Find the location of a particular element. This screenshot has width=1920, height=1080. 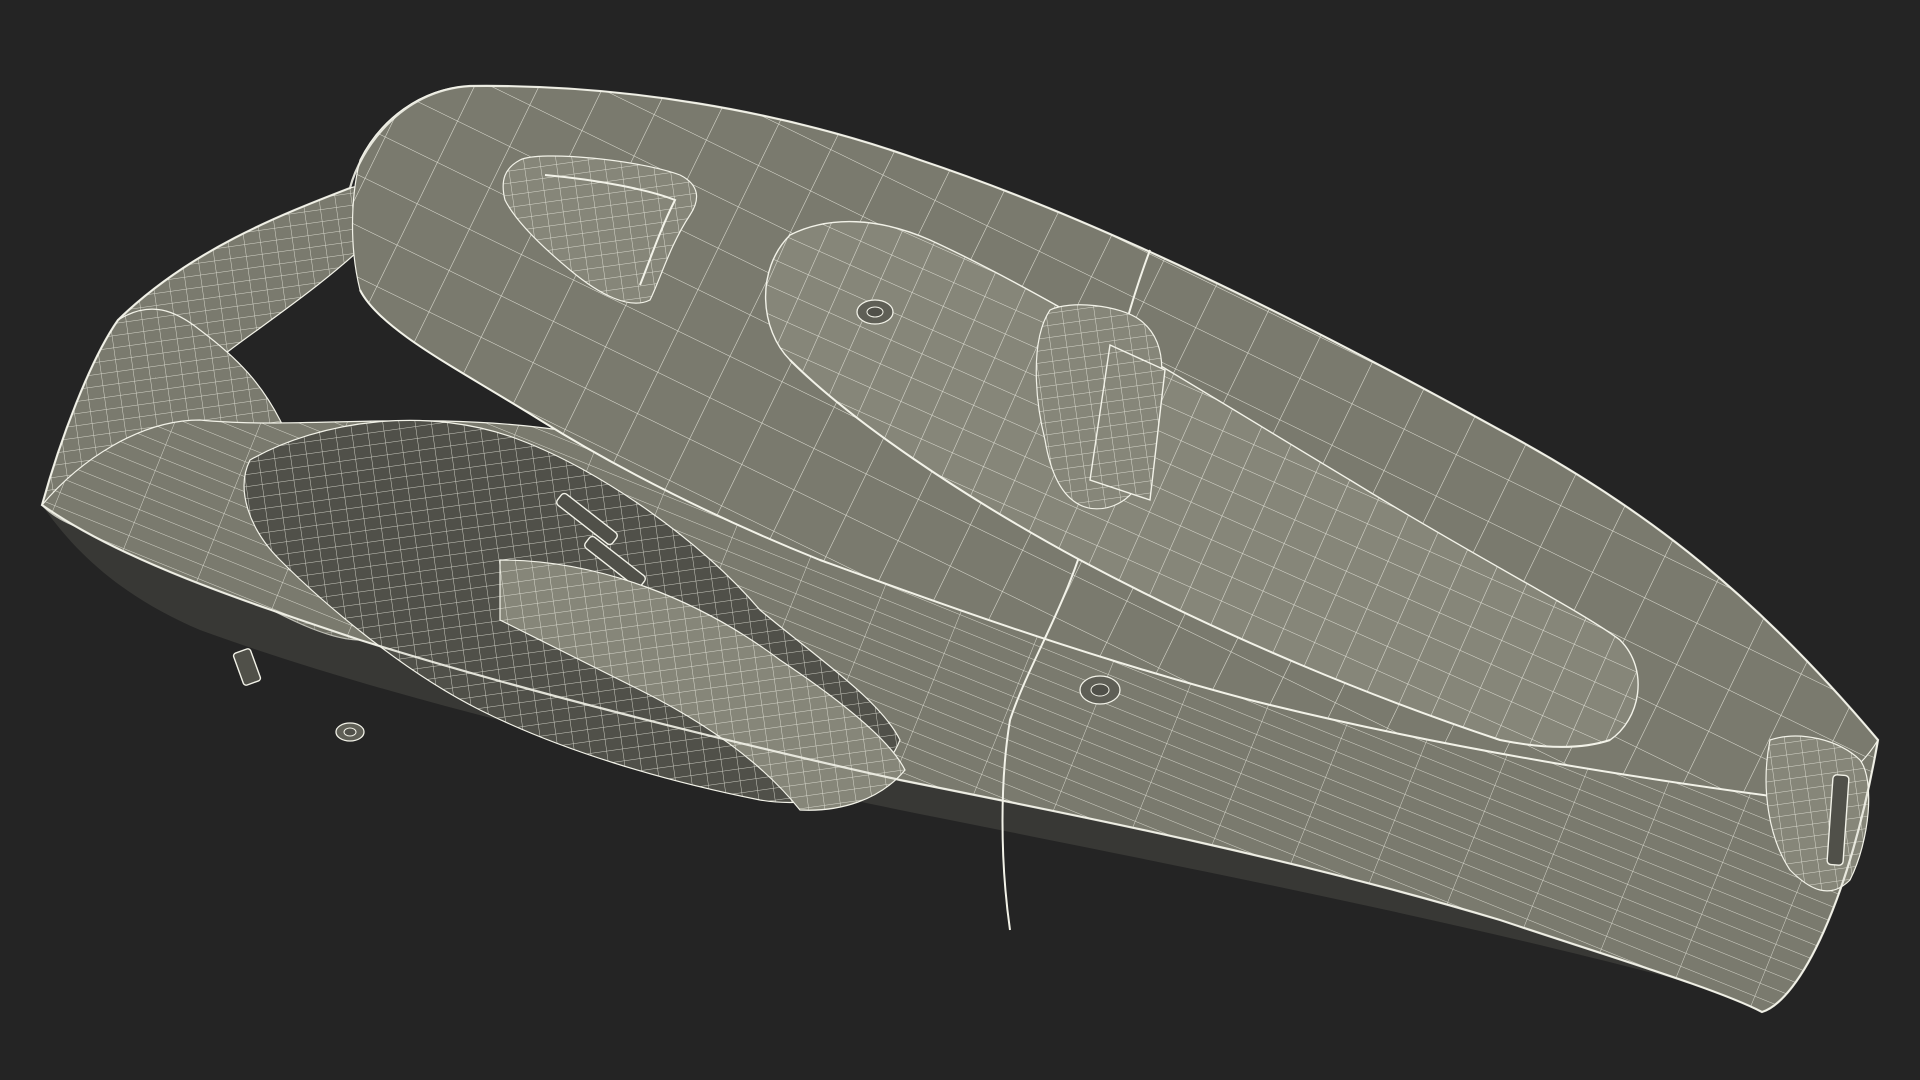

power-button is located at coordinates (1100, 407).